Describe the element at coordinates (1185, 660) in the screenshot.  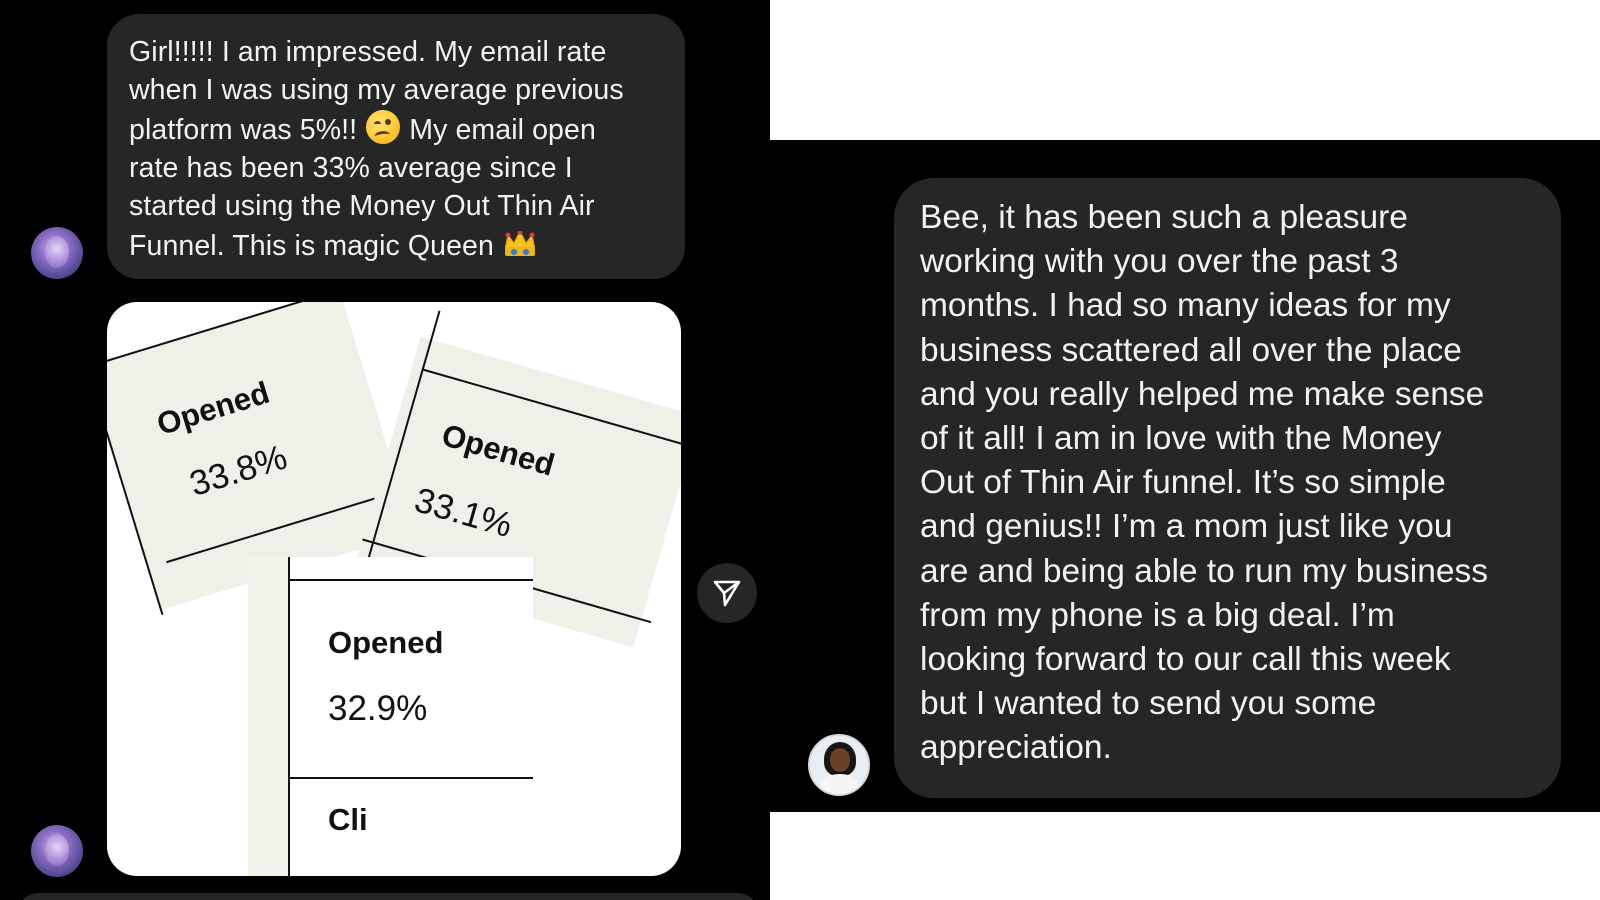
I see `message-line: looking forward to our call this week` at that location.